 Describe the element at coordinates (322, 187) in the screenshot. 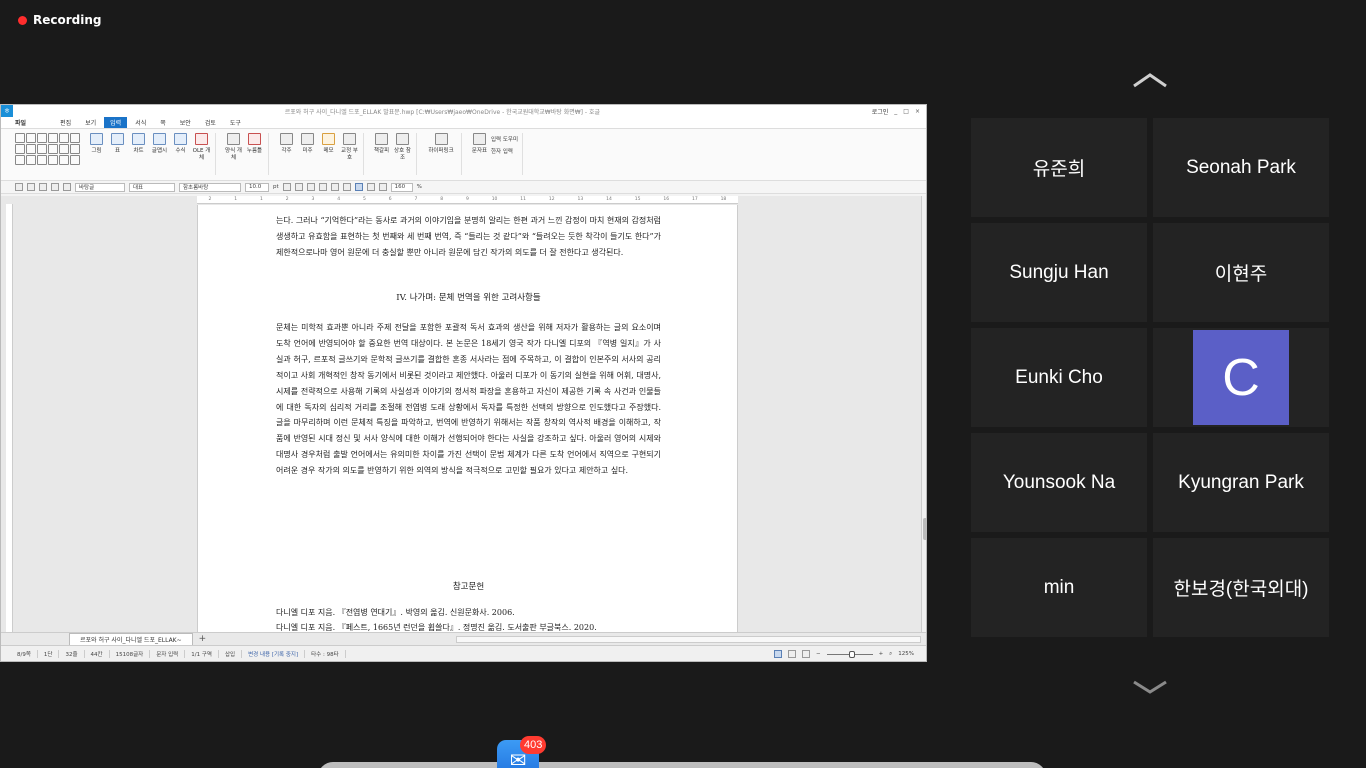

I see `font-color-icon` at that location.